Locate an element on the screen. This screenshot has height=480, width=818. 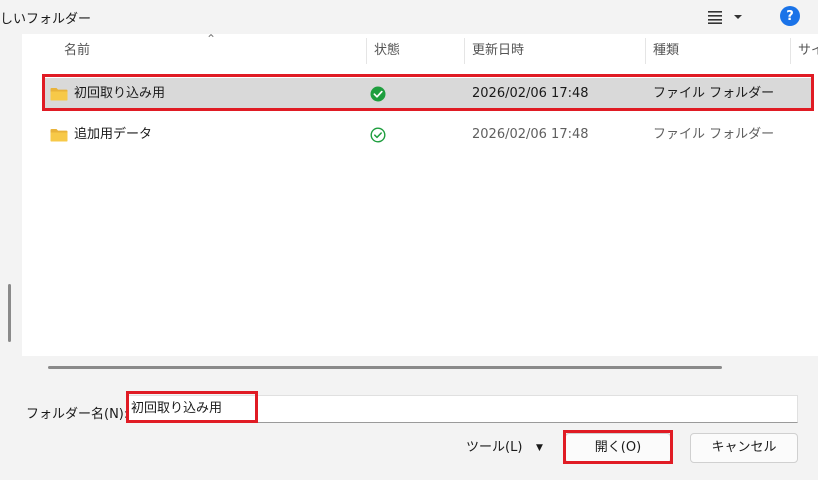
item-name: 初回取り込み用 is located at coordinates (120, 93).